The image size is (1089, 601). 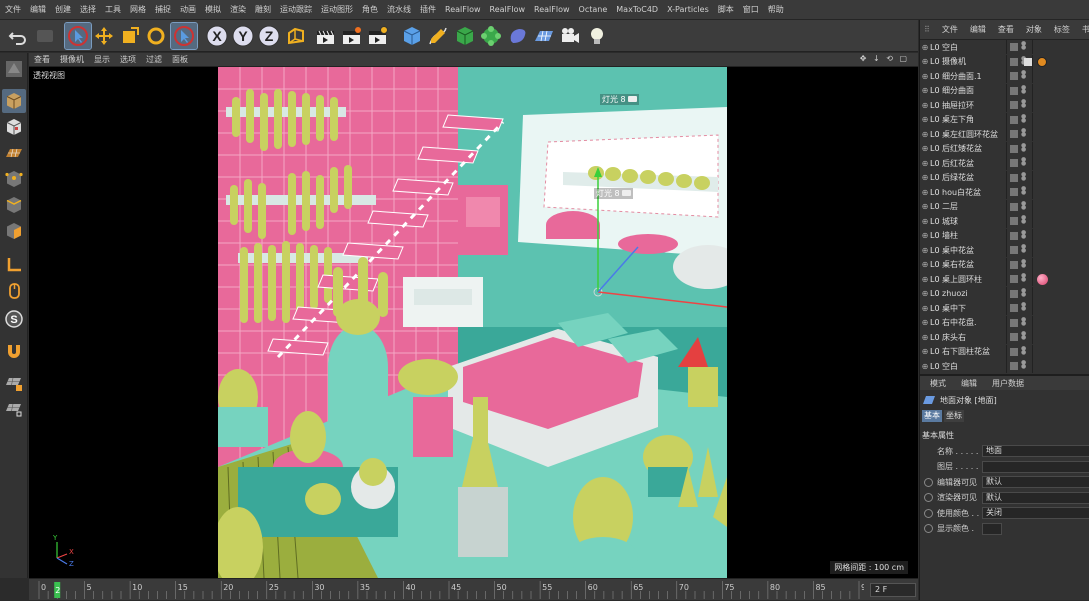 What do you see at coordinates (1035, 466) in the screenshot?
I see `attribute-value` at bounding box center [1035, 466].